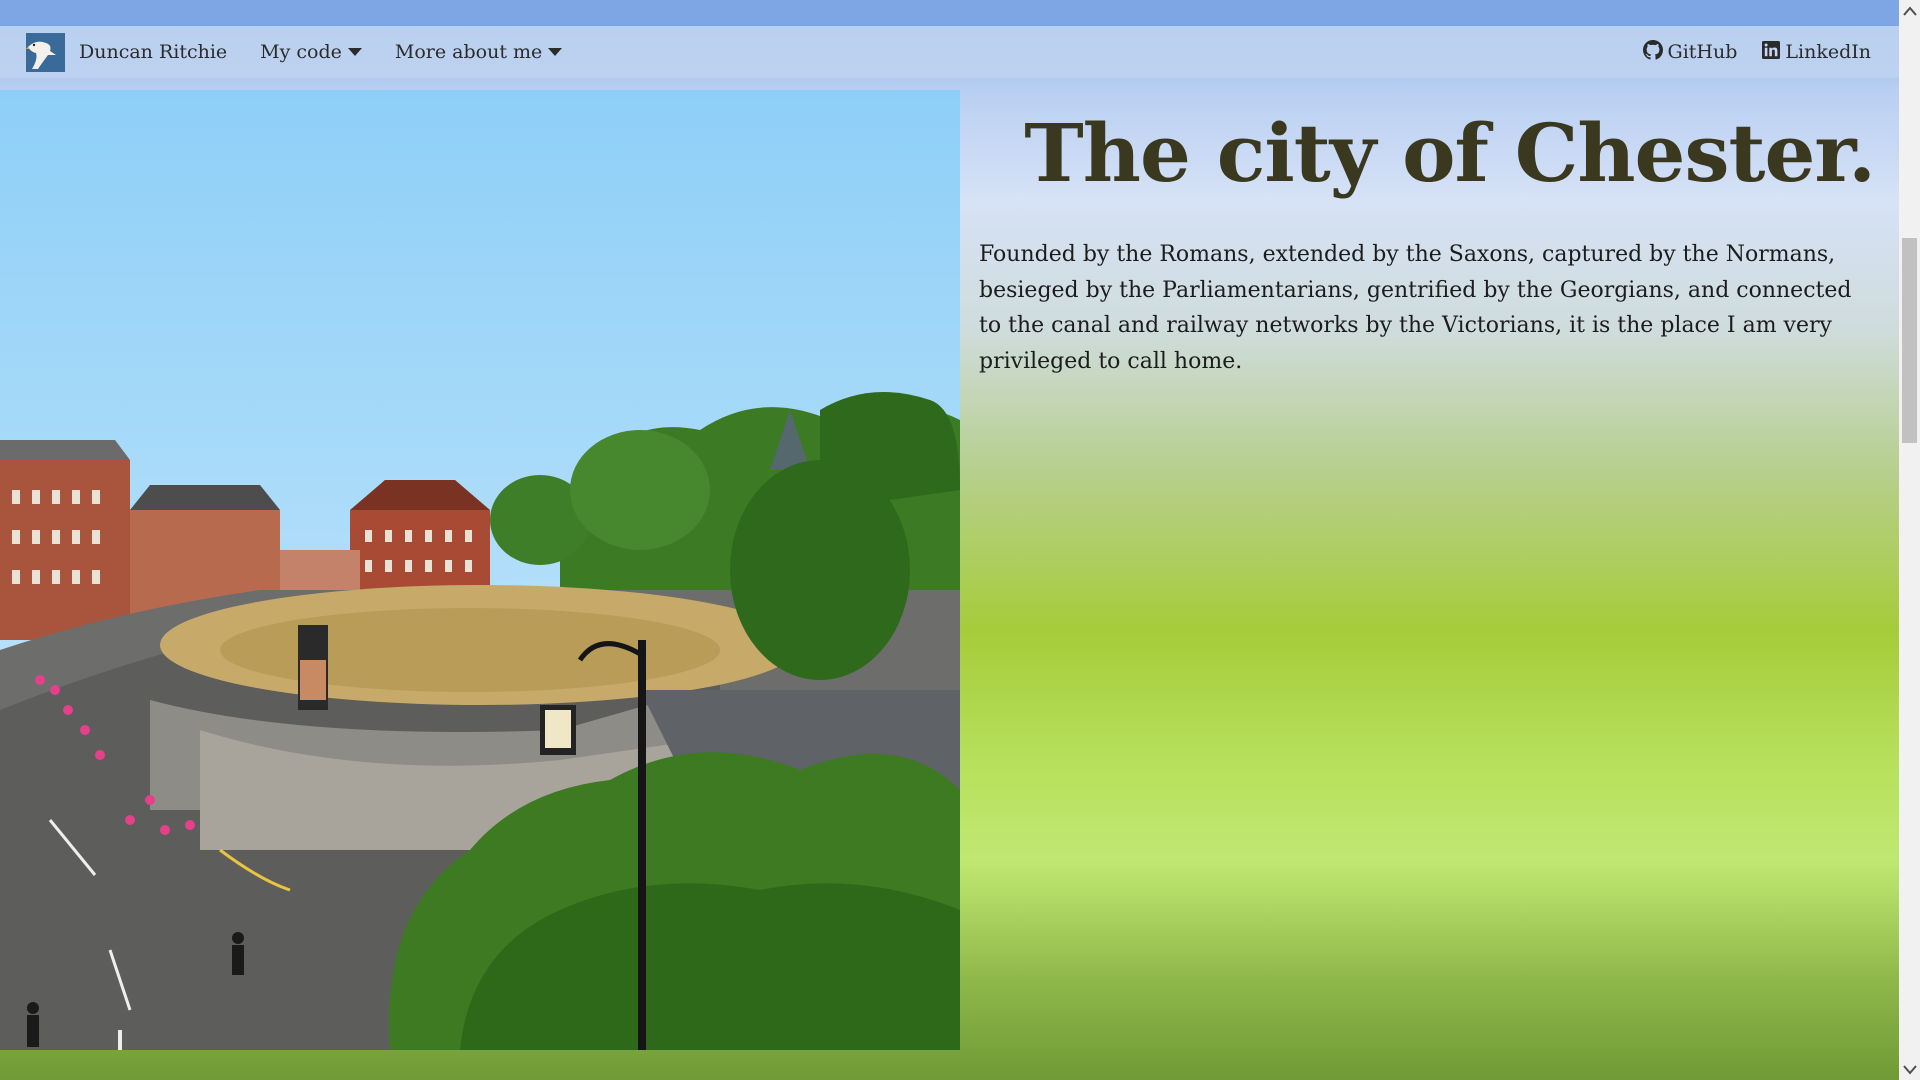 This screenshot has width=1920, height=1080. What do you see at coordinates (1702, 52) in the screenshot?
I see `github-label: GitHub` at bounding box center [1702, 52].